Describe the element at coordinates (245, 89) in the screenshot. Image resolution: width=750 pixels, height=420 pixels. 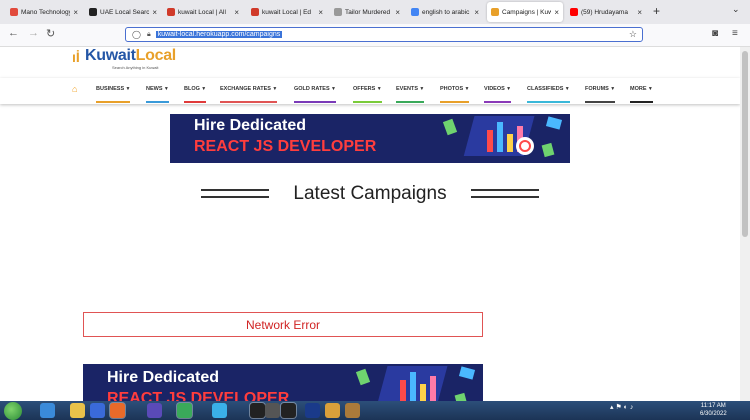
I see `menu-item-label: EXCHANGE RATES` at that location.